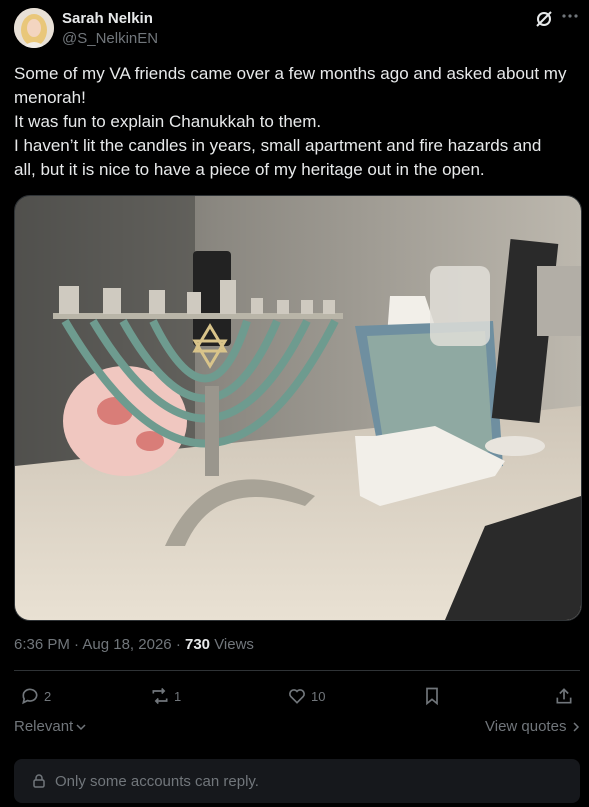 The width and height of the screenshot is (589, 807). Describe the element at coordinates (234, 644) in the screenshot. I see `views-label: Views` at that location.